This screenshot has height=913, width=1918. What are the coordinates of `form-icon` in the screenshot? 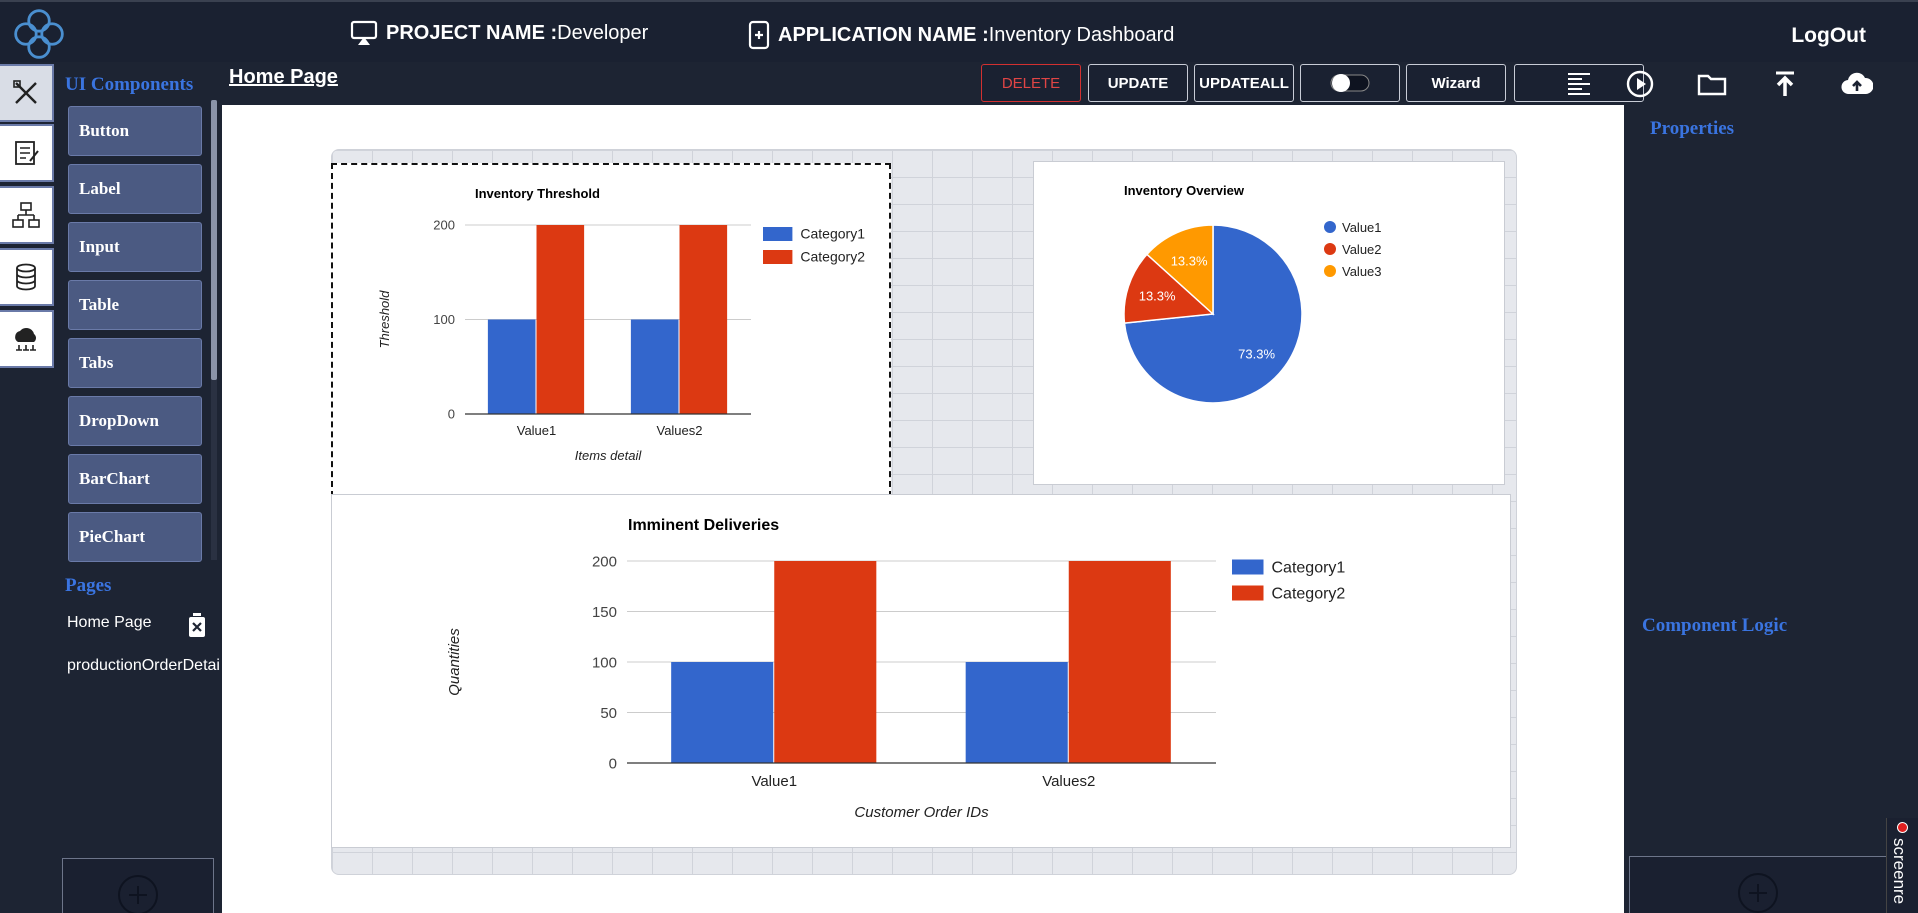 It's located at (27, 153).